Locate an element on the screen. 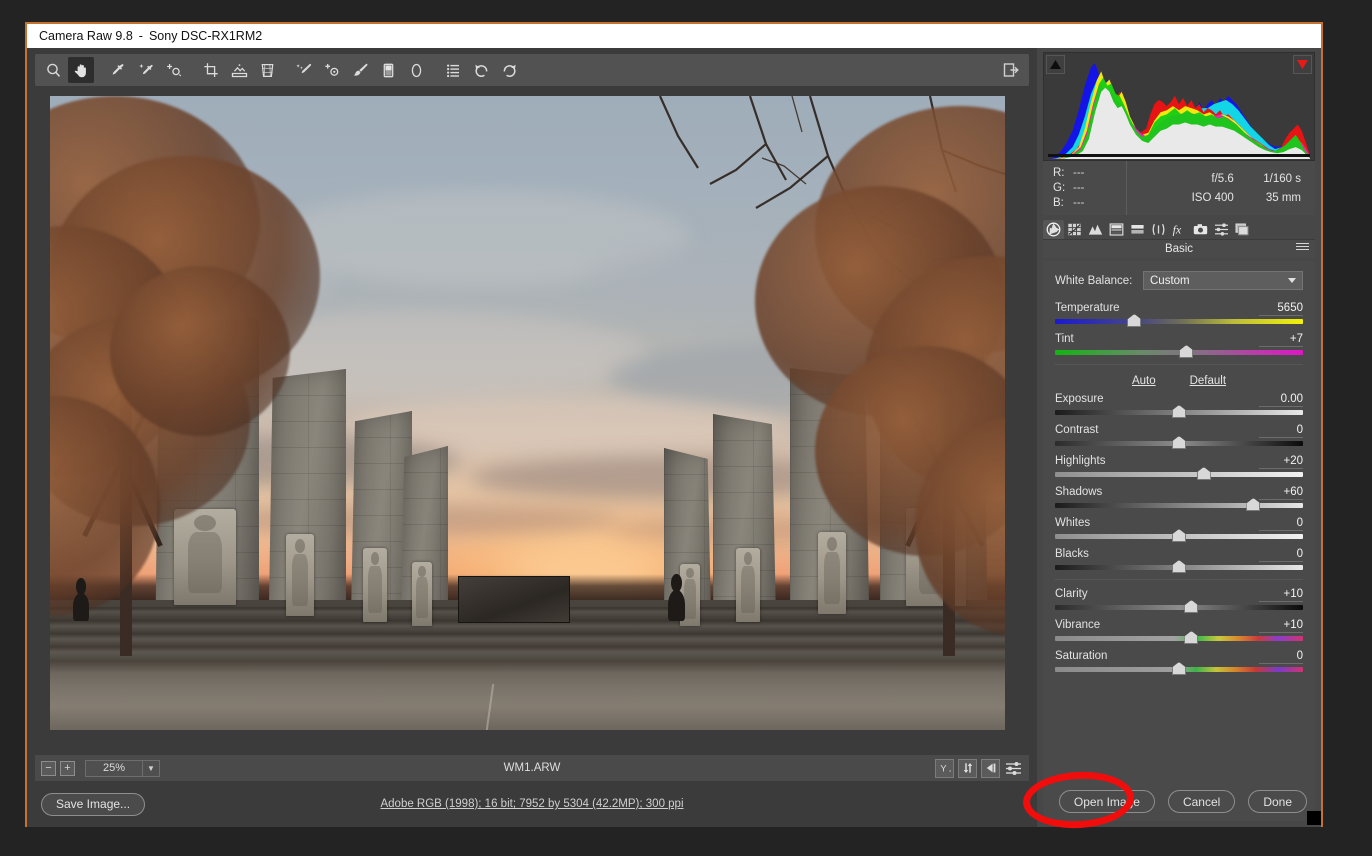 Image resolution: width=1372 pixels, height=856 pixels. slider-exposure-value: 0.00 is located at coordinates (1281, 400).